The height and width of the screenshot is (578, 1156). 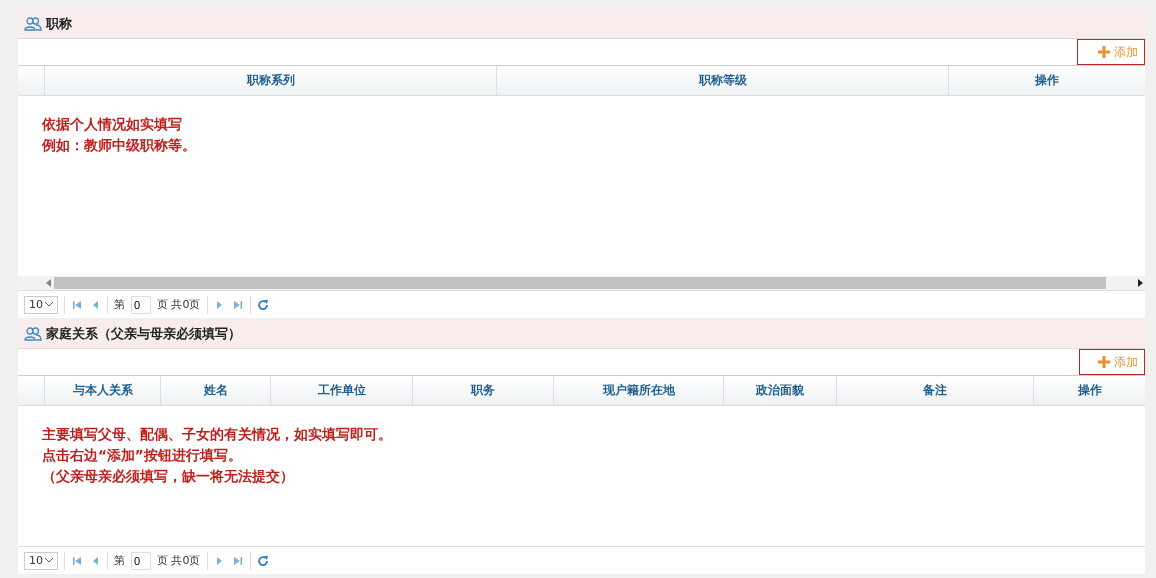 I want to click on column-header: 政治面貌, so click(x=779, y=390).